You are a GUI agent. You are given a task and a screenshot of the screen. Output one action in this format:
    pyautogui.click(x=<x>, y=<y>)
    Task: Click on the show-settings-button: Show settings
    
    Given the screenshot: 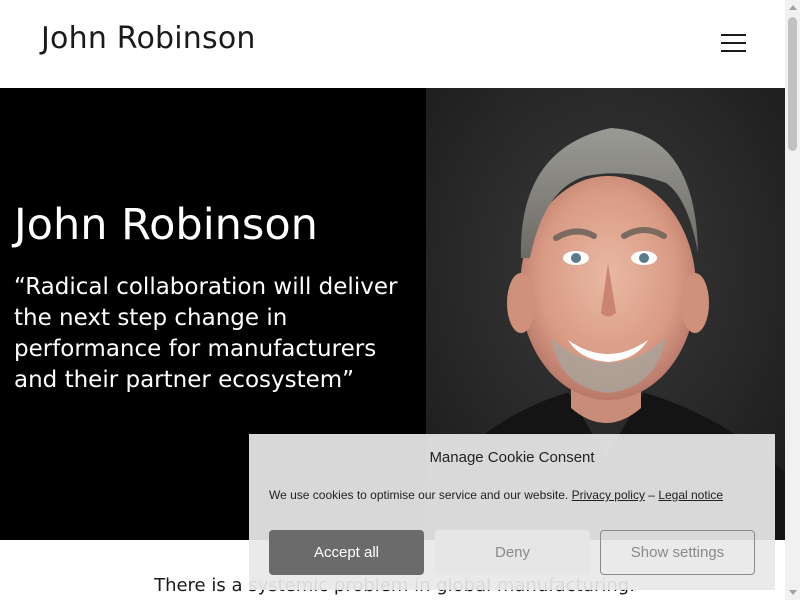 What is the action you would take?
    pyautogui.click(x=677, y=552)
    